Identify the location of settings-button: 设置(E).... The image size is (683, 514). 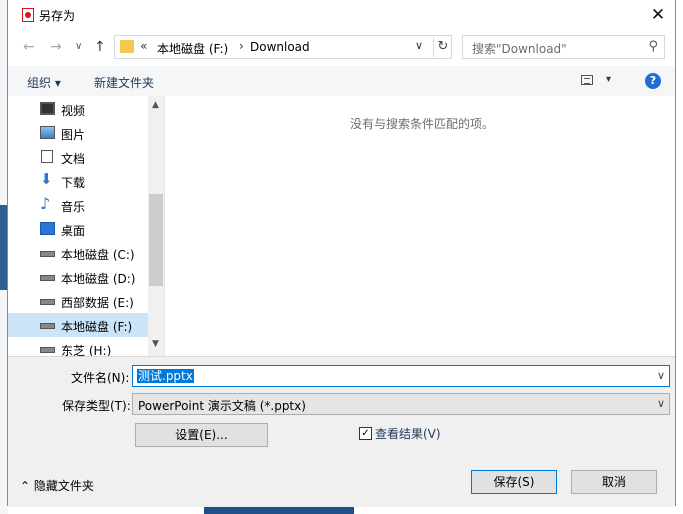
(201, 435).